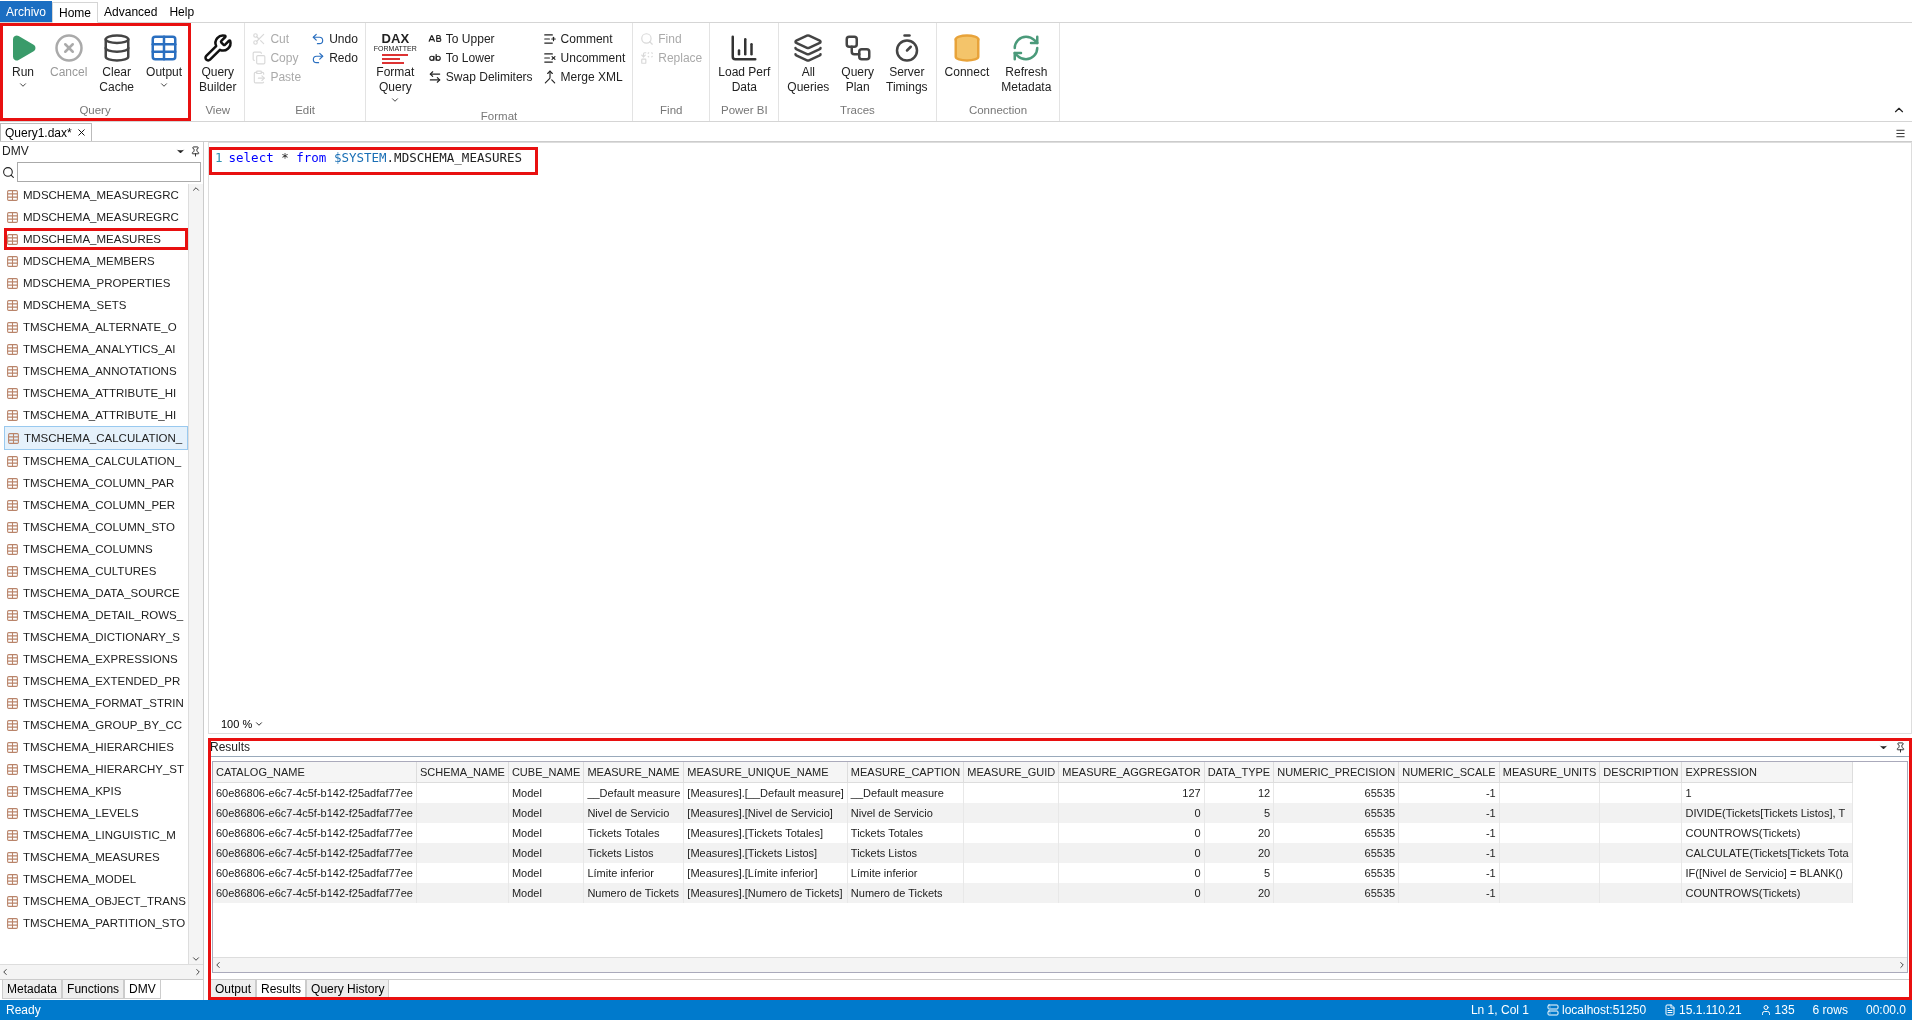 The image size is (1912, 1020). I want to click on menu-icon, so click(1900, 133).